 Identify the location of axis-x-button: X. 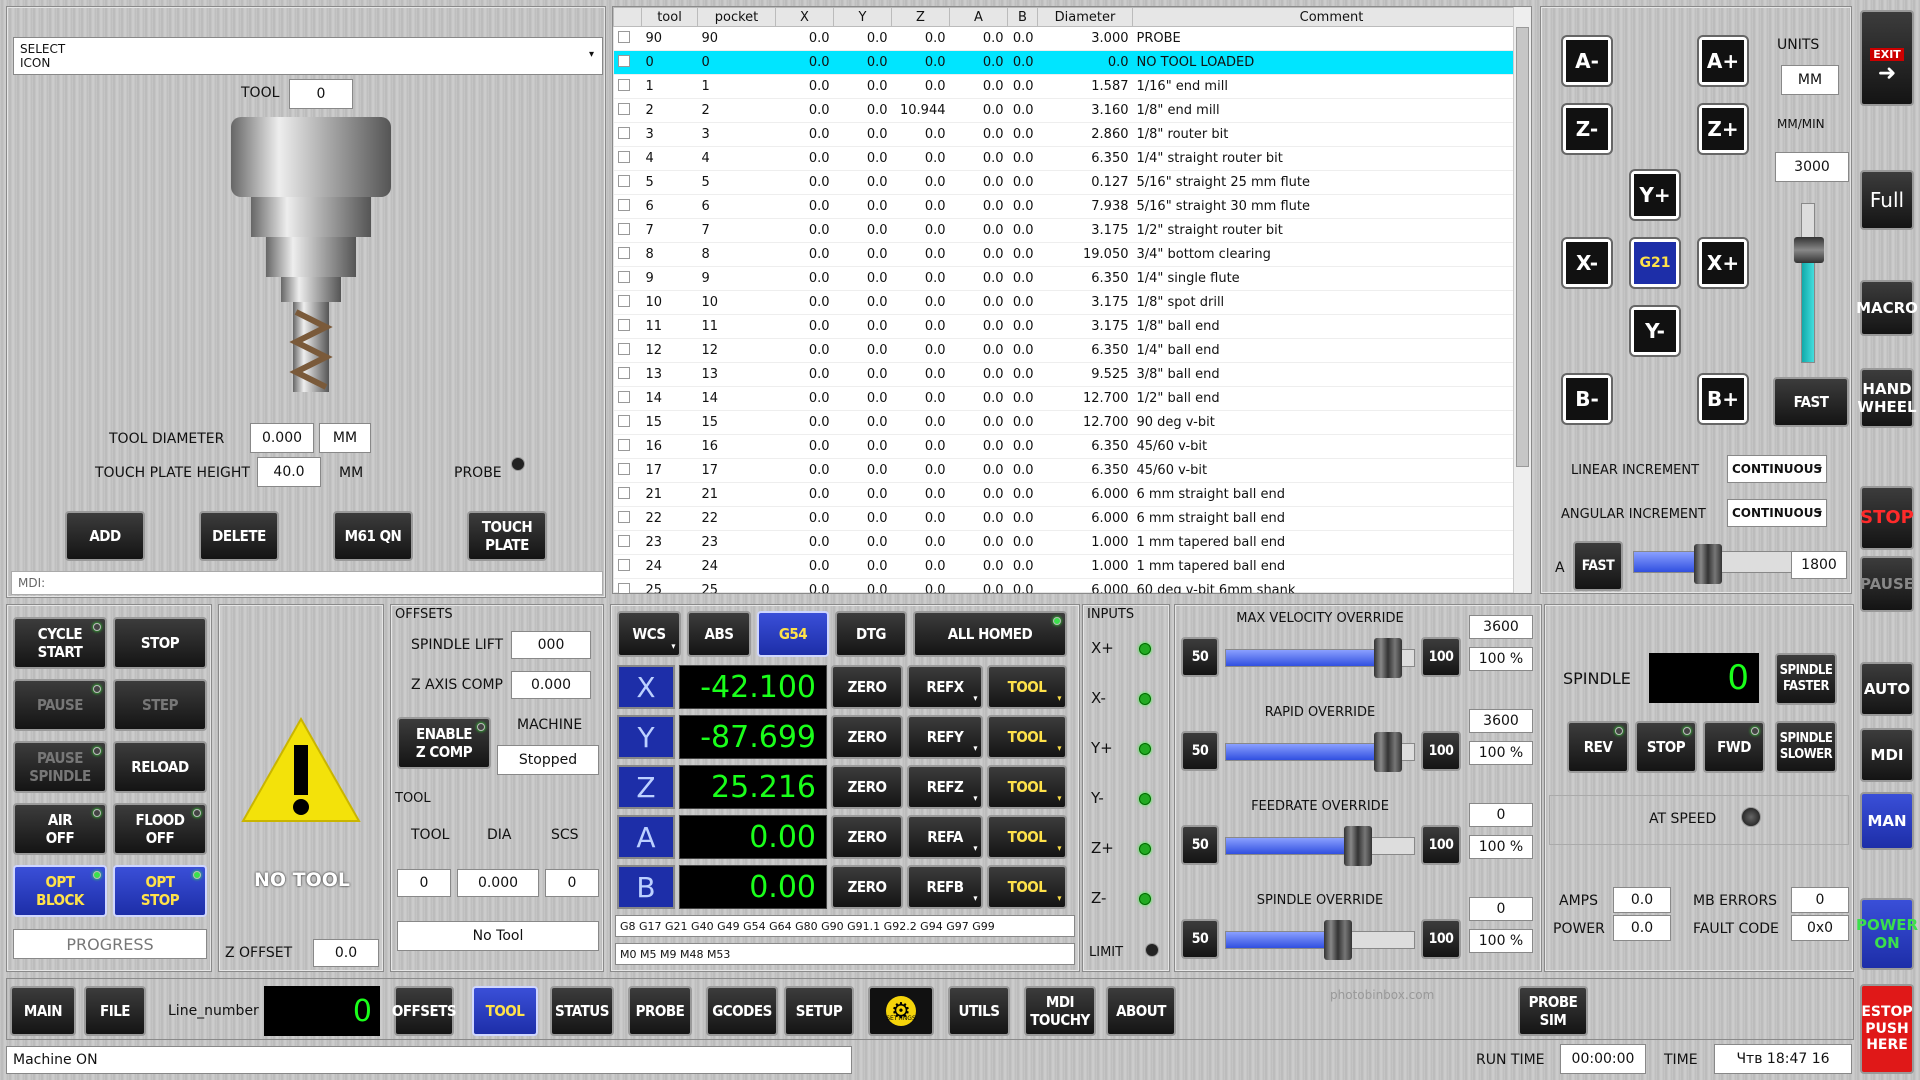
(646, 687).